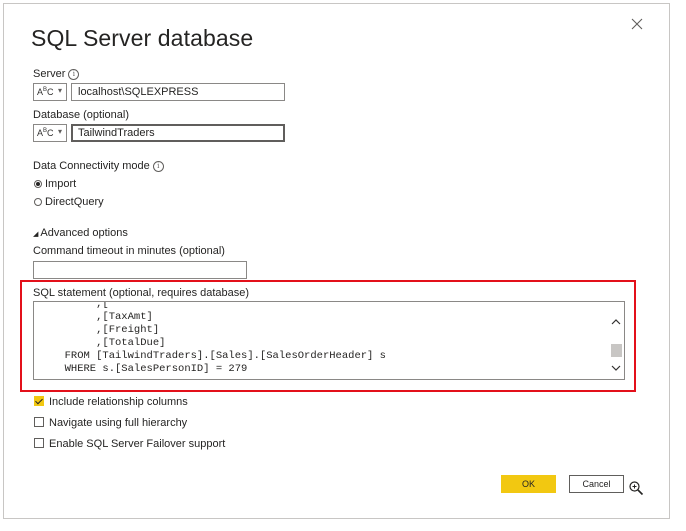  I want to click on sql-line: ,[, so click(80, 305).